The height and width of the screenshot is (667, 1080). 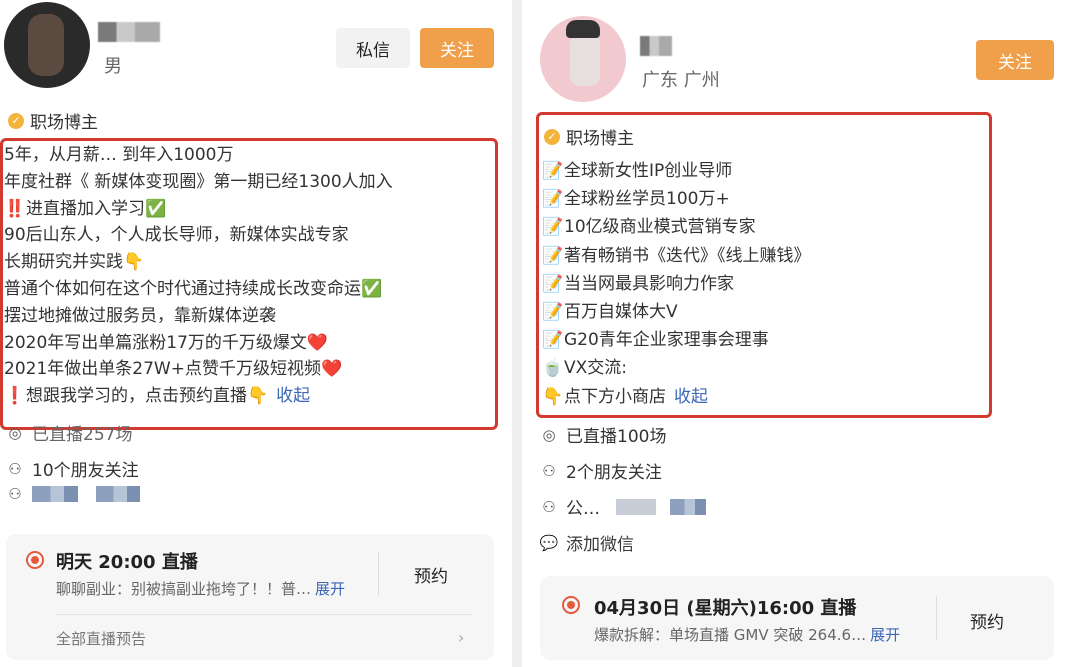 I want to click on live-count-row: ◎ 已直播257场, so click(x=69, y=433).